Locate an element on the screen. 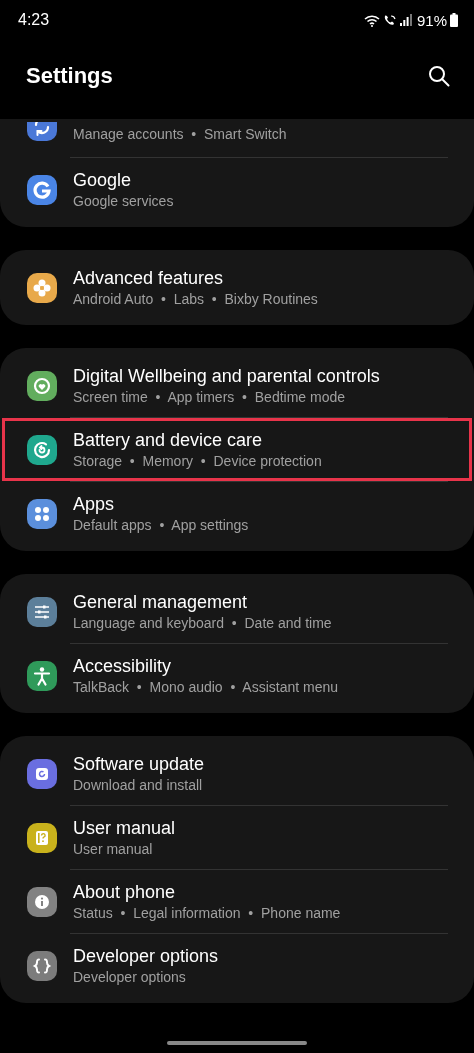 The image size is (474, 1053). settings-item: Advanced features Android Auto • Labs • Bixby Routines is located at coordinates (237, 287).